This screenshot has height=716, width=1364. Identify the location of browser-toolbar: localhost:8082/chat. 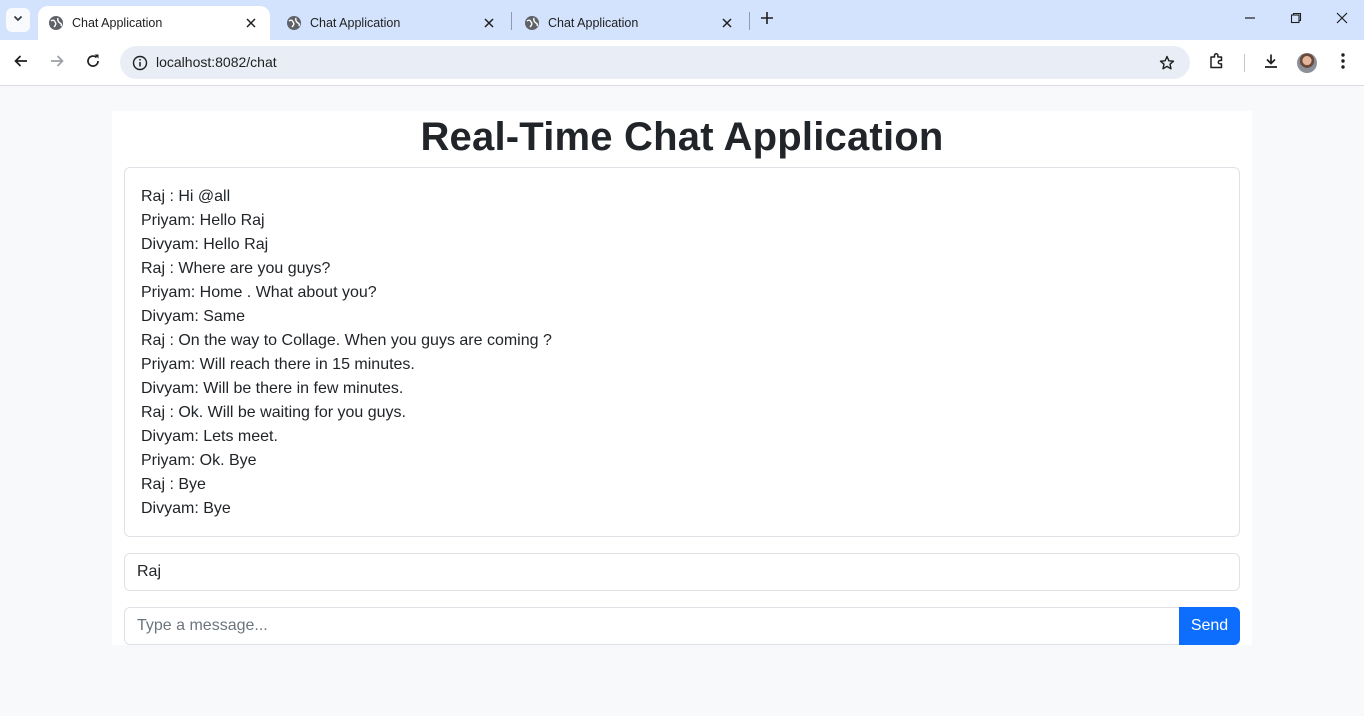
(682, 63).